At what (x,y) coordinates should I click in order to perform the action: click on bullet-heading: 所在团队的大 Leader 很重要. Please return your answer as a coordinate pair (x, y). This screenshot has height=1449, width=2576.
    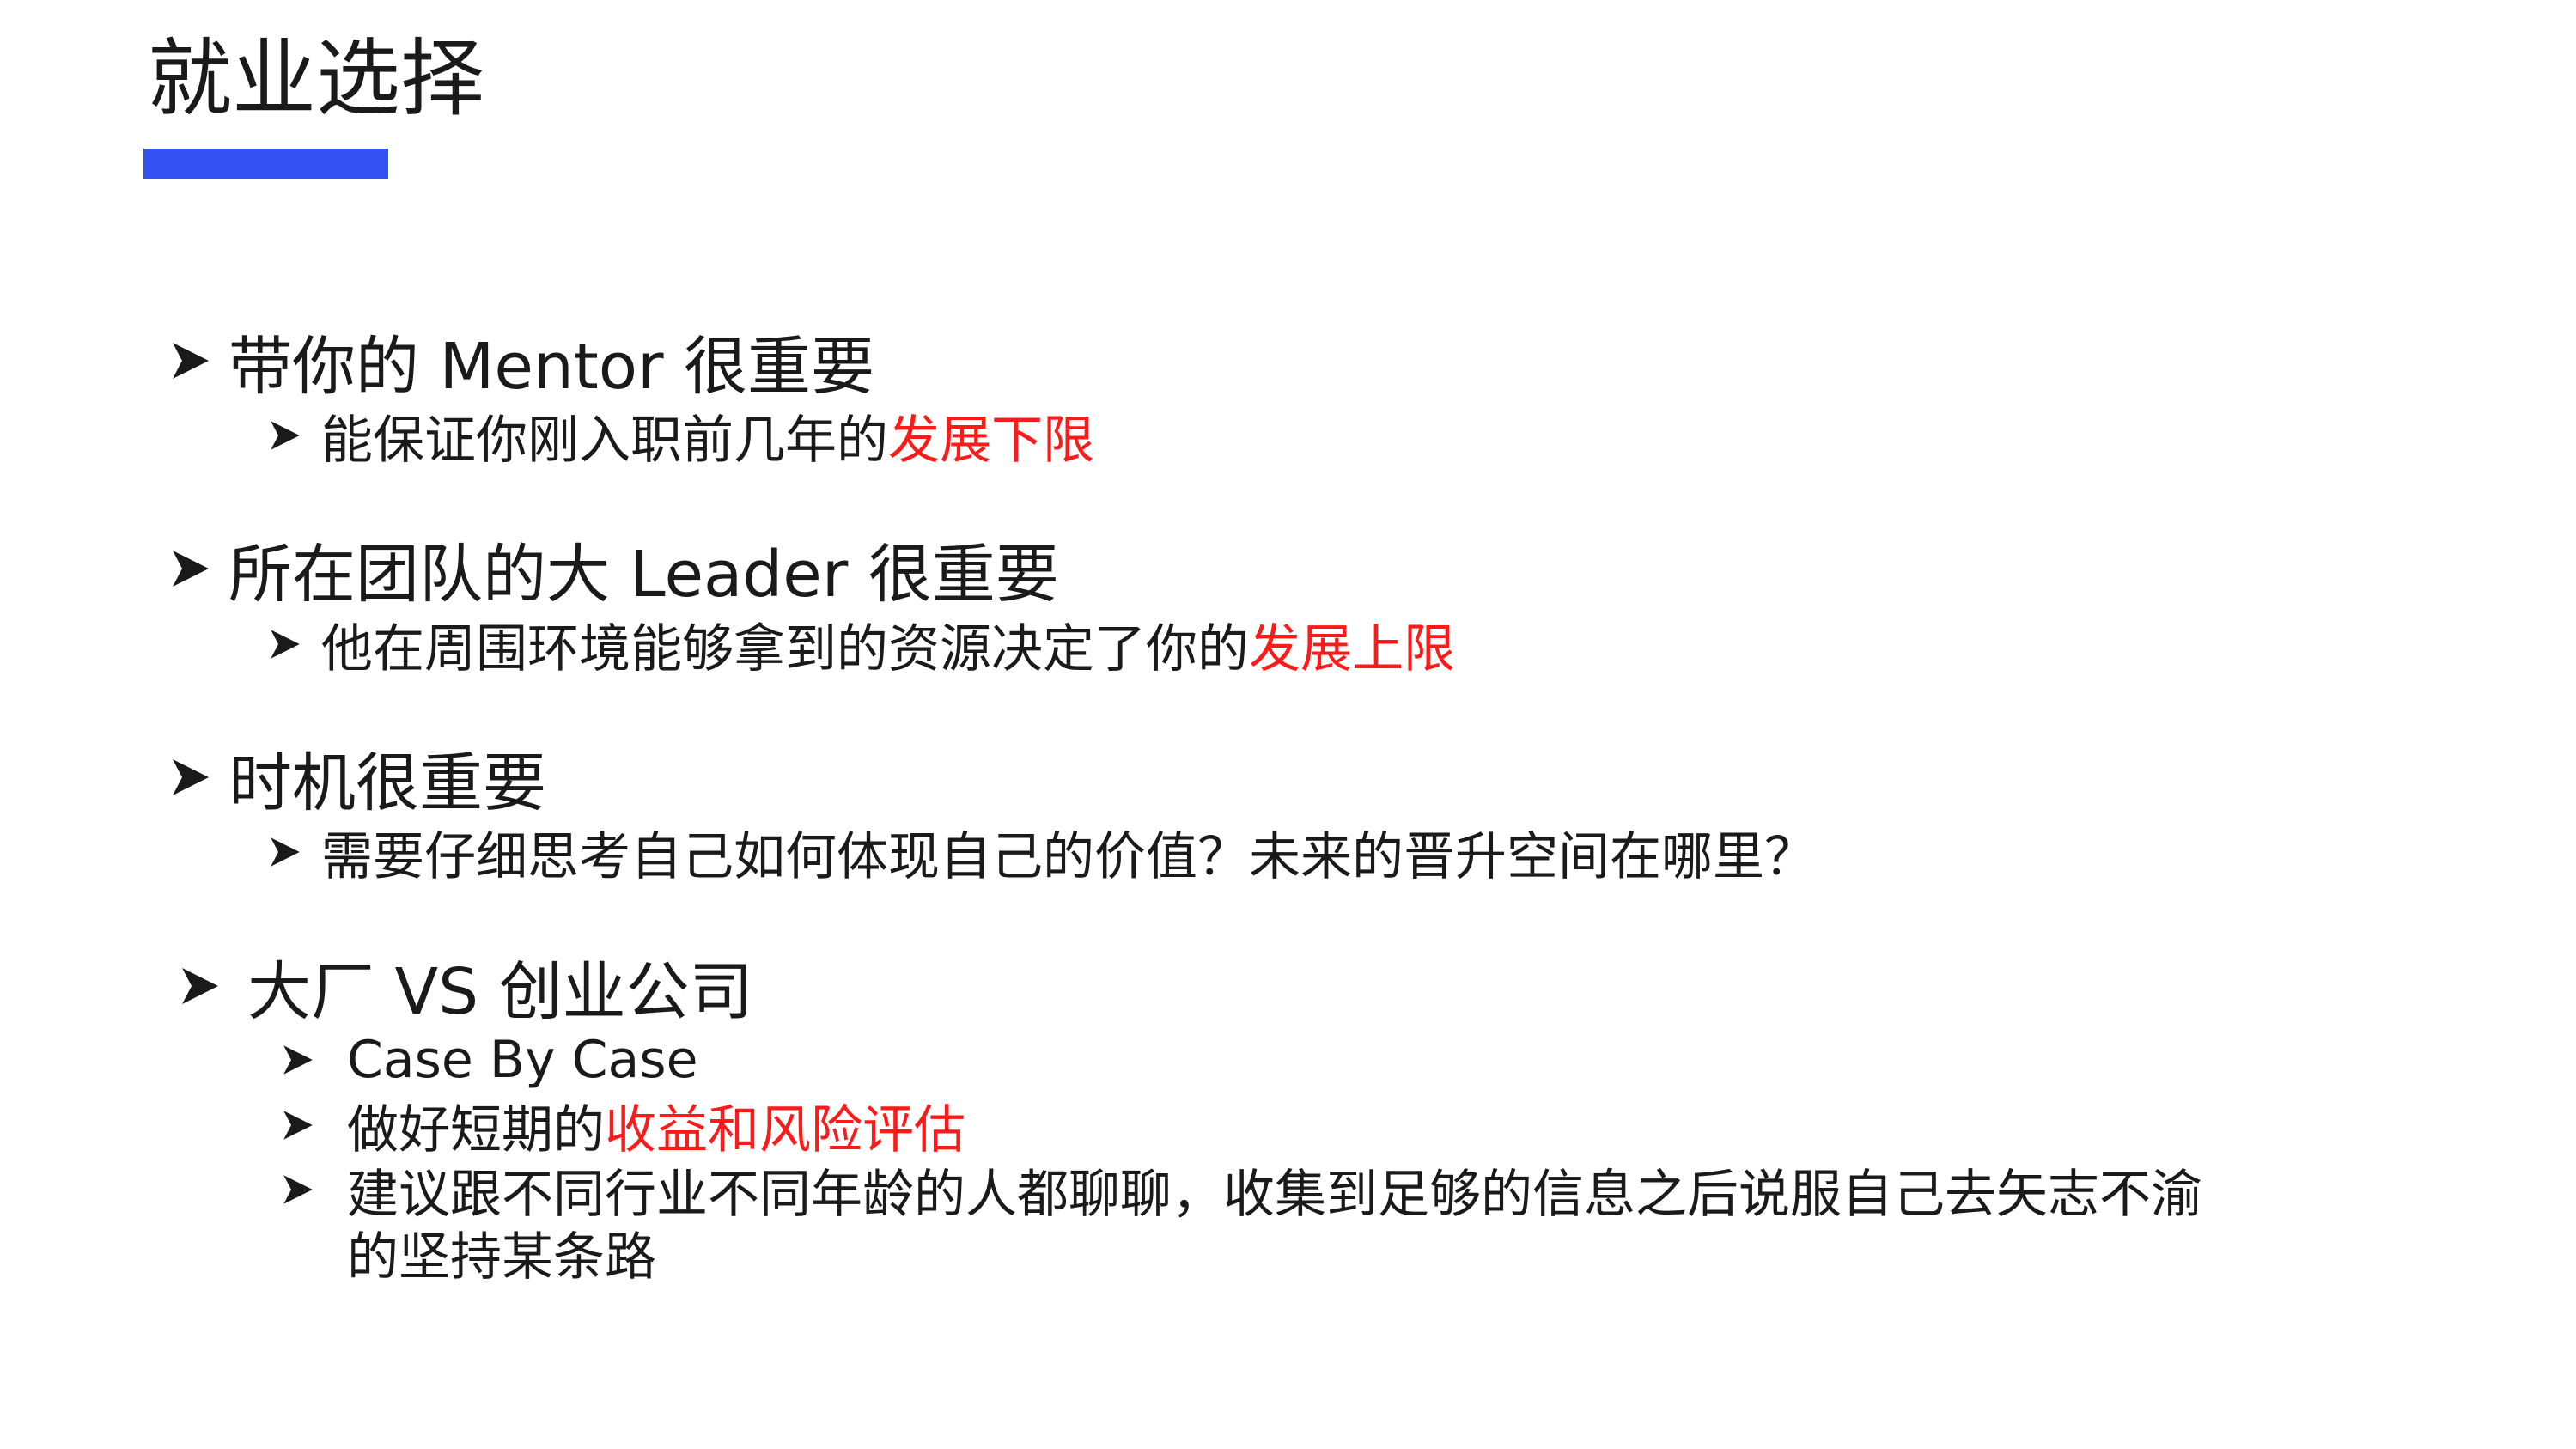
    Looking at the image, I should click on (643, 574).